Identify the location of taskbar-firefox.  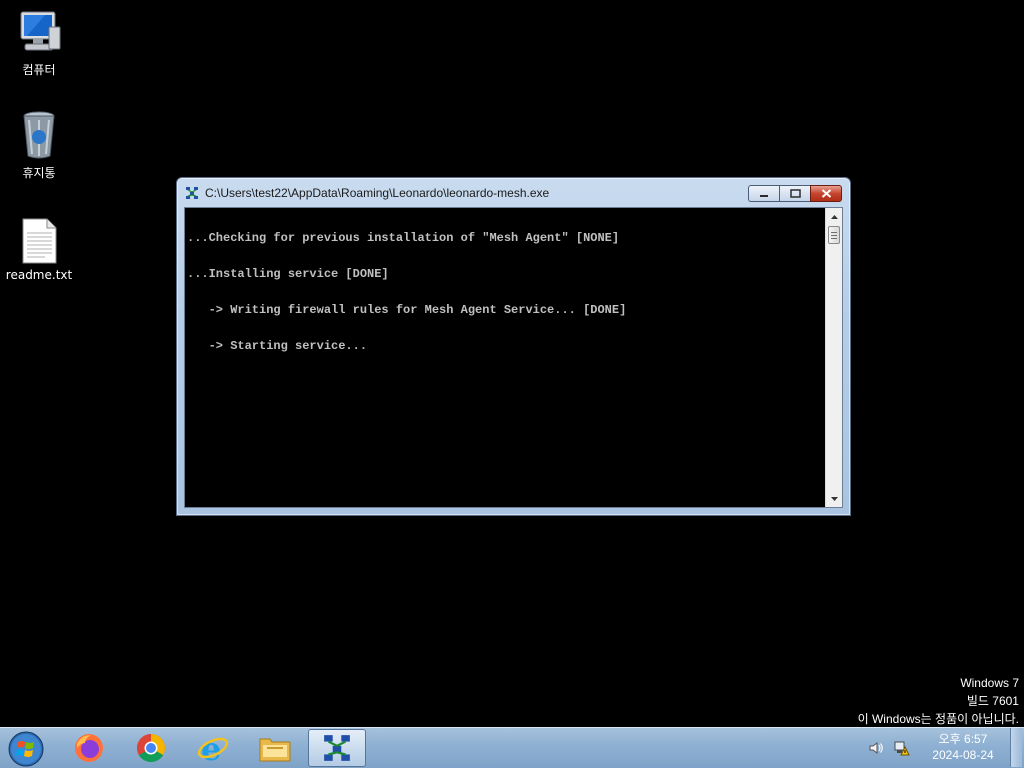
(89, 748).